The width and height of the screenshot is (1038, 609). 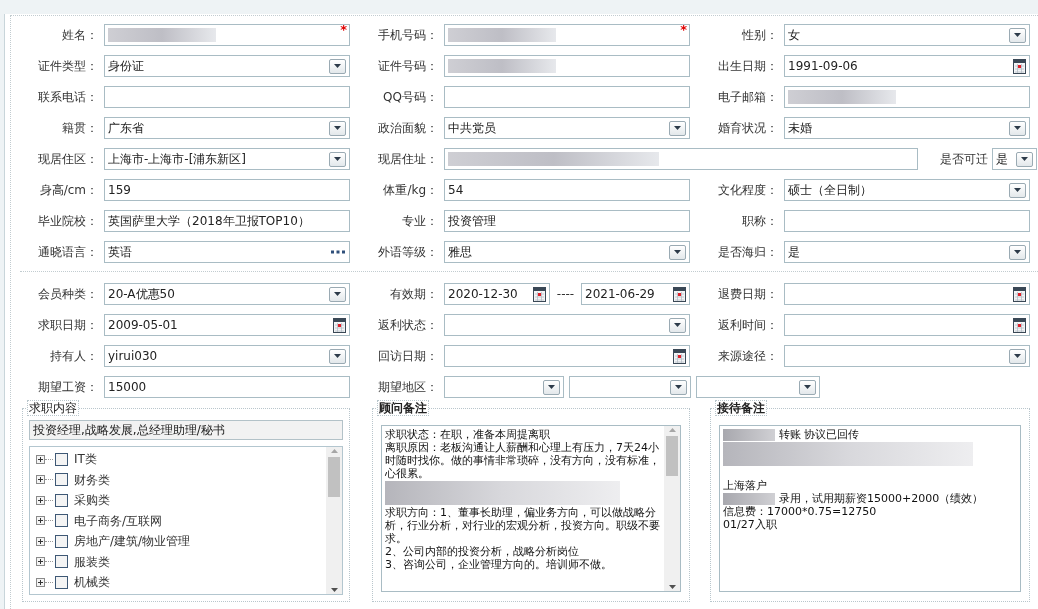 What do you see at coordinates (227, 294) in the screenshot?
I see `select-field: 20-A优惠50` at bounding box center [227, 294].